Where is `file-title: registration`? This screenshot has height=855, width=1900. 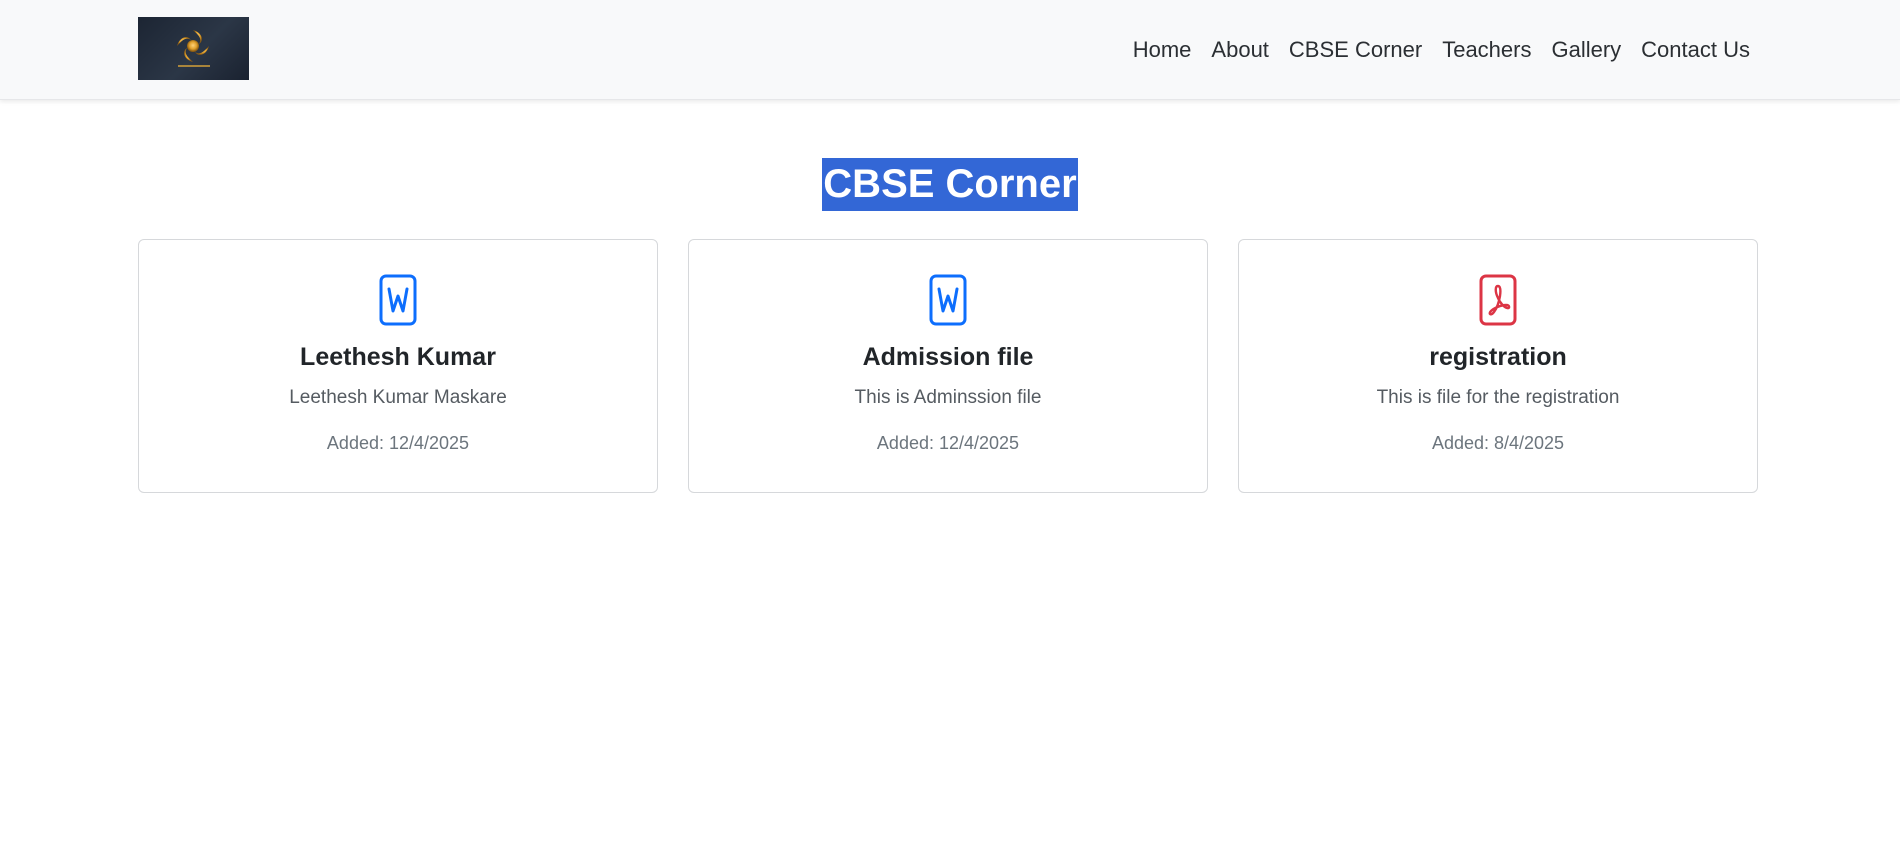 file-title: registration is located at coordinates (1498, 357).